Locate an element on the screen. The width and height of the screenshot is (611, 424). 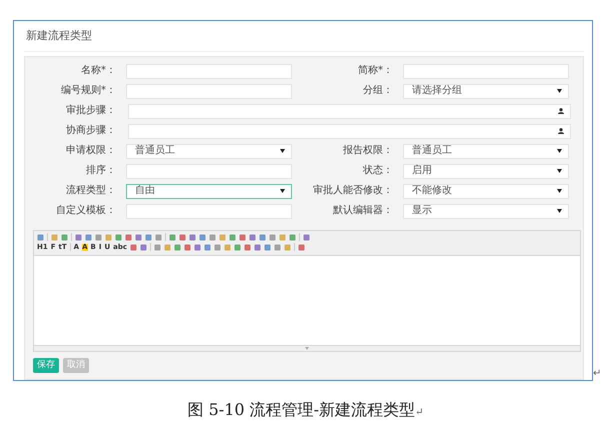
window-title: 新建流程类型 is located at coordinates (304, 36).